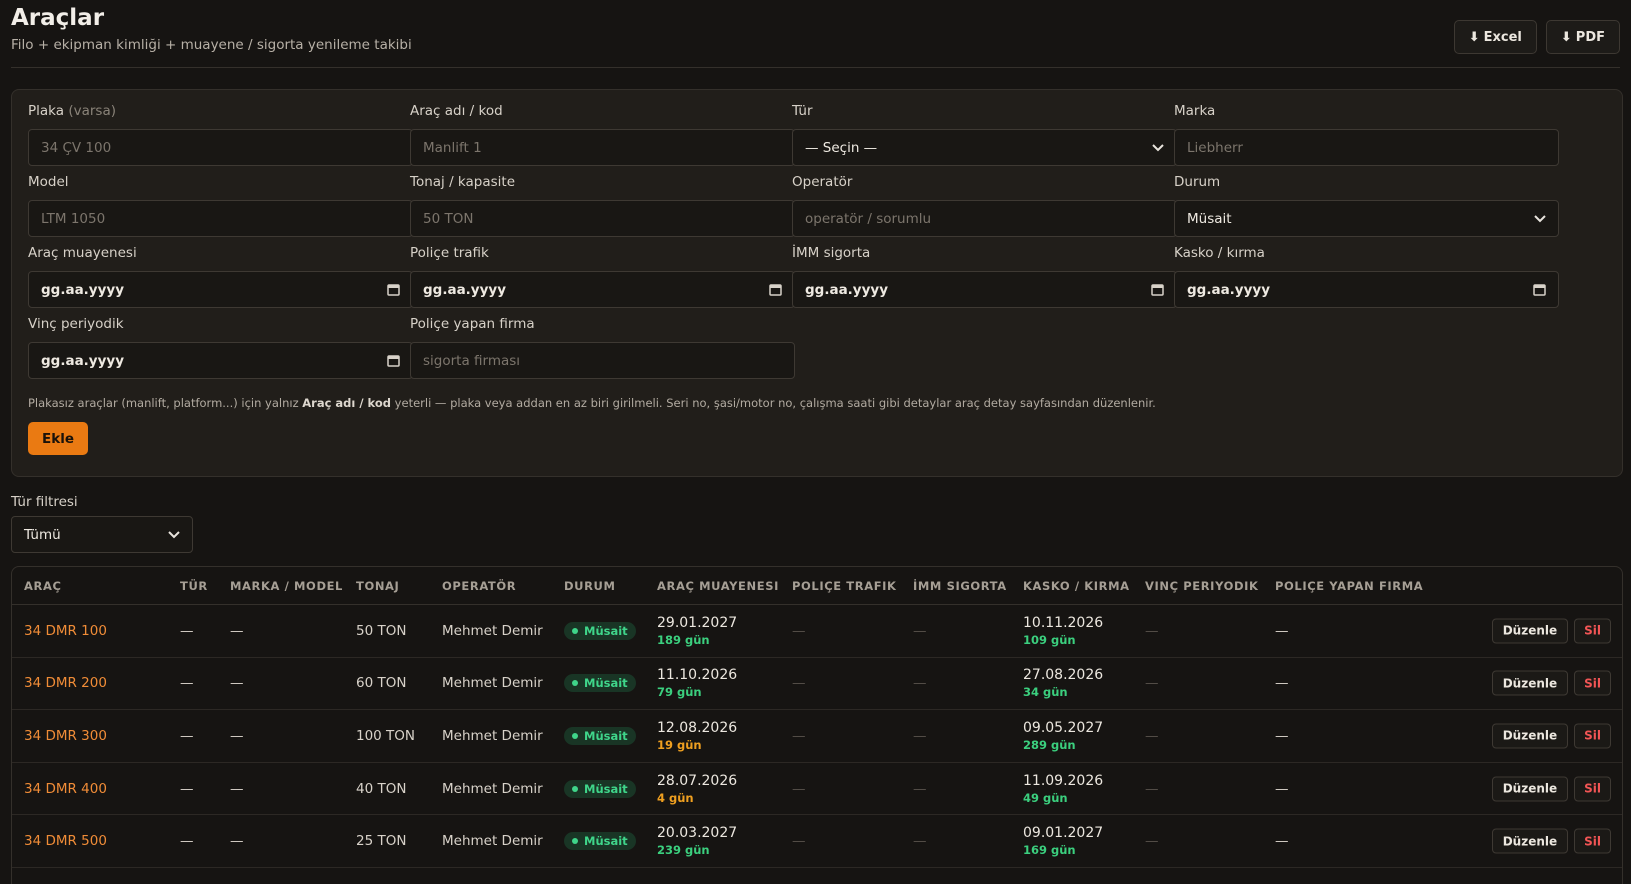 The width and height of the screenshot is (1631, 884). I want to click on vehicle-plate-link: 34 DMR 400, so click(65, 789).